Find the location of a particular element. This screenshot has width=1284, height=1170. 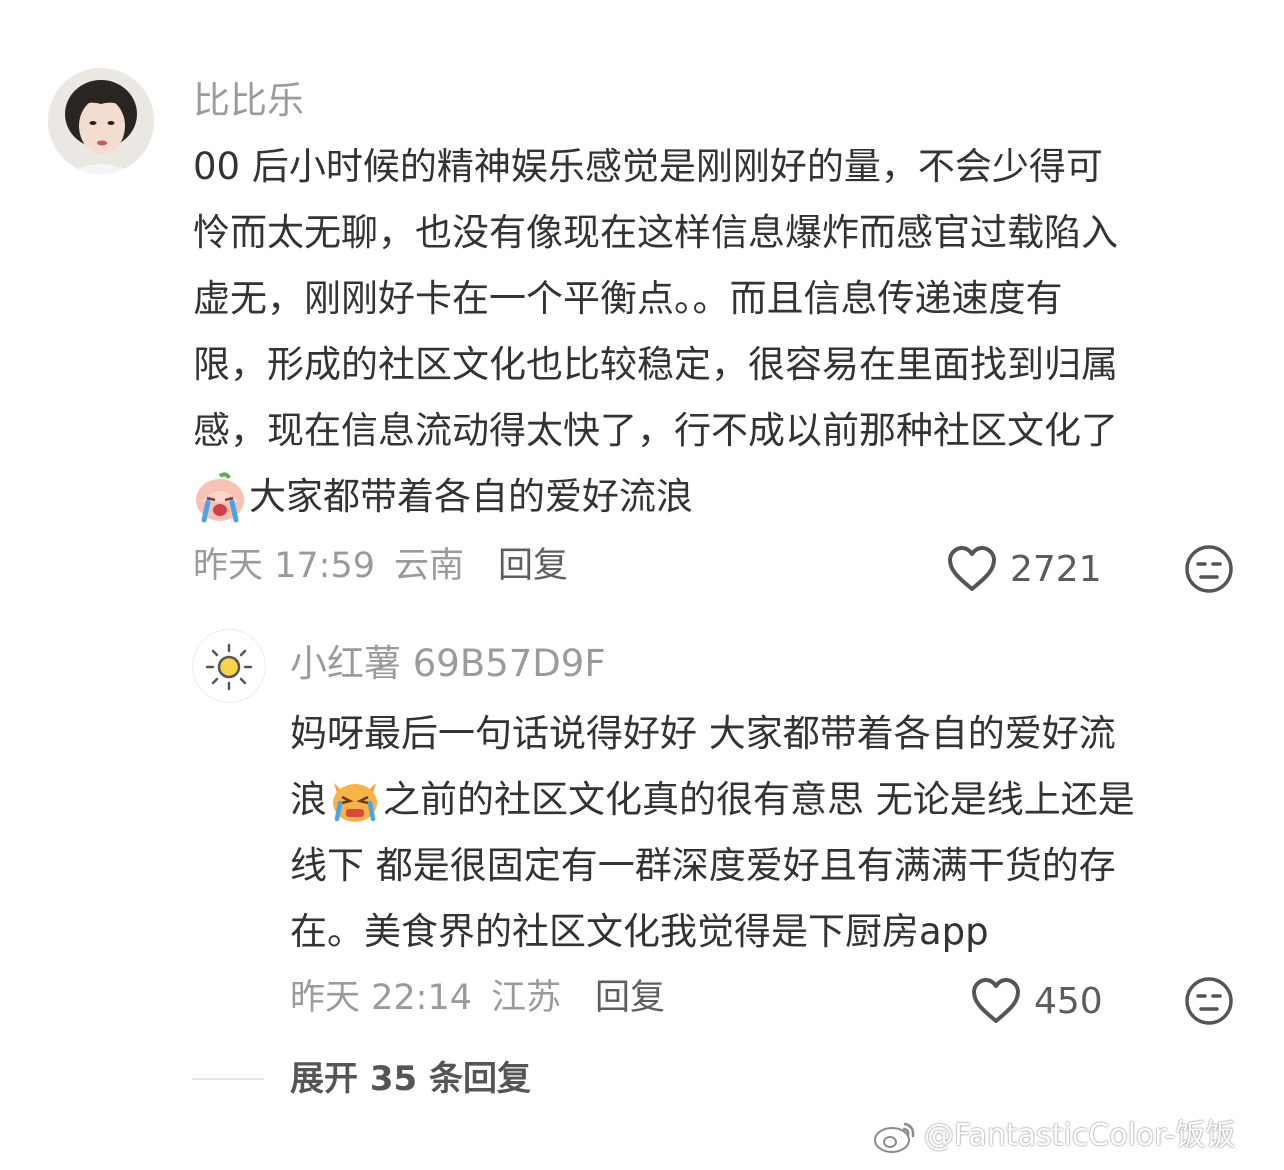

reply-timestamp: 昨天 22:14 江苏 is located at coordinates (425, 998).